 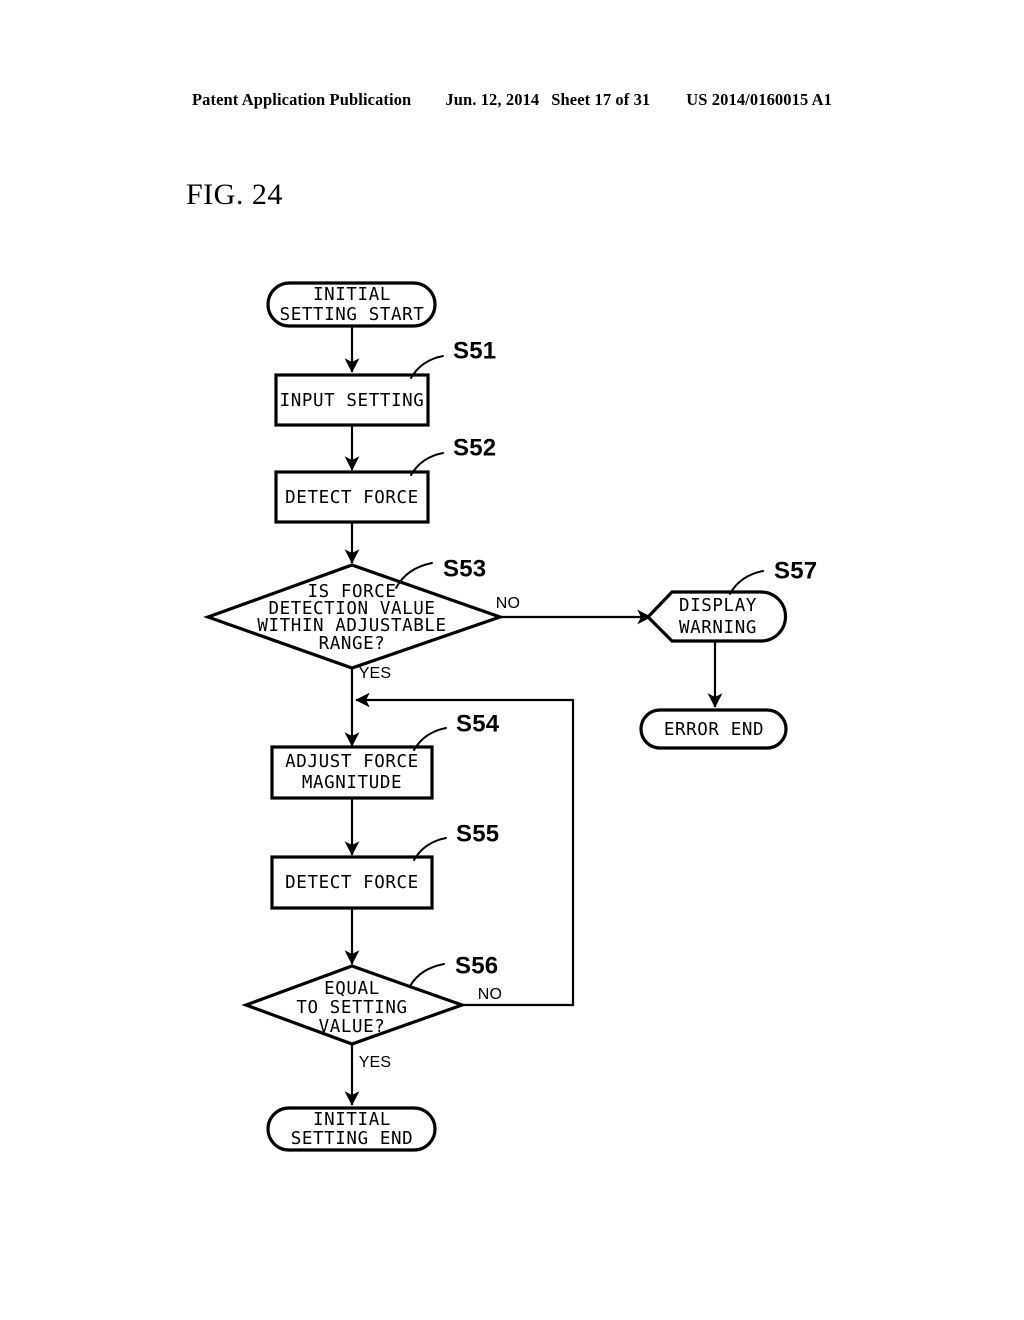 I want to click on node-end: INITIAL SETTING END, so click(x=351, y=1129).